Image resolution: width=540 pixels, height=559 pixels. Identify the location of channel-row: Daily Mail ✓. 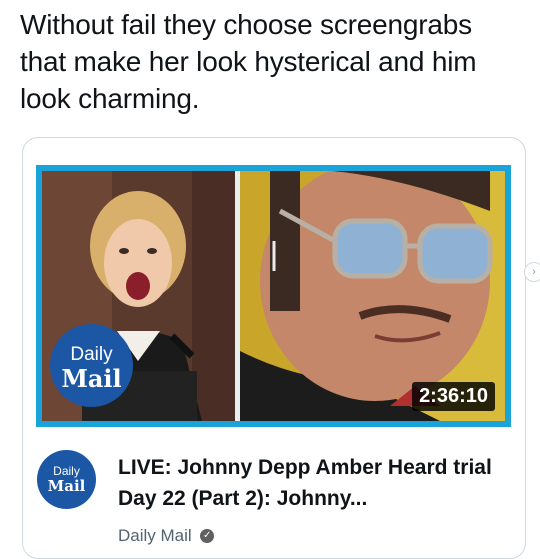
(166, 541).